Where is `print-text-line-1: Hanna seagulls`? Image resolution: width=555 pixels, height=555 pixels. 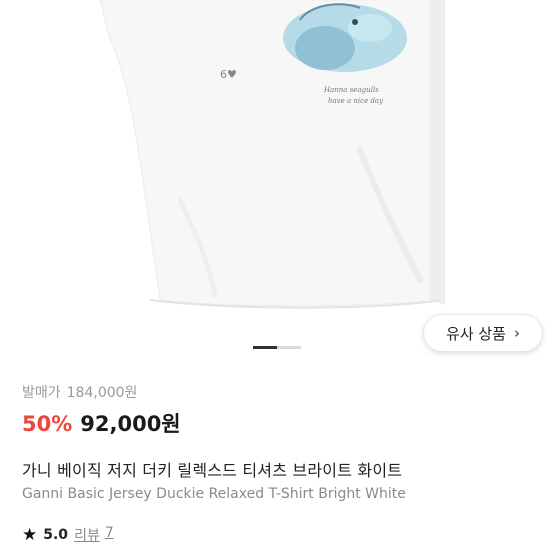
print-text-line-1: Hanna seagulls is located at coordinates (351, 90).